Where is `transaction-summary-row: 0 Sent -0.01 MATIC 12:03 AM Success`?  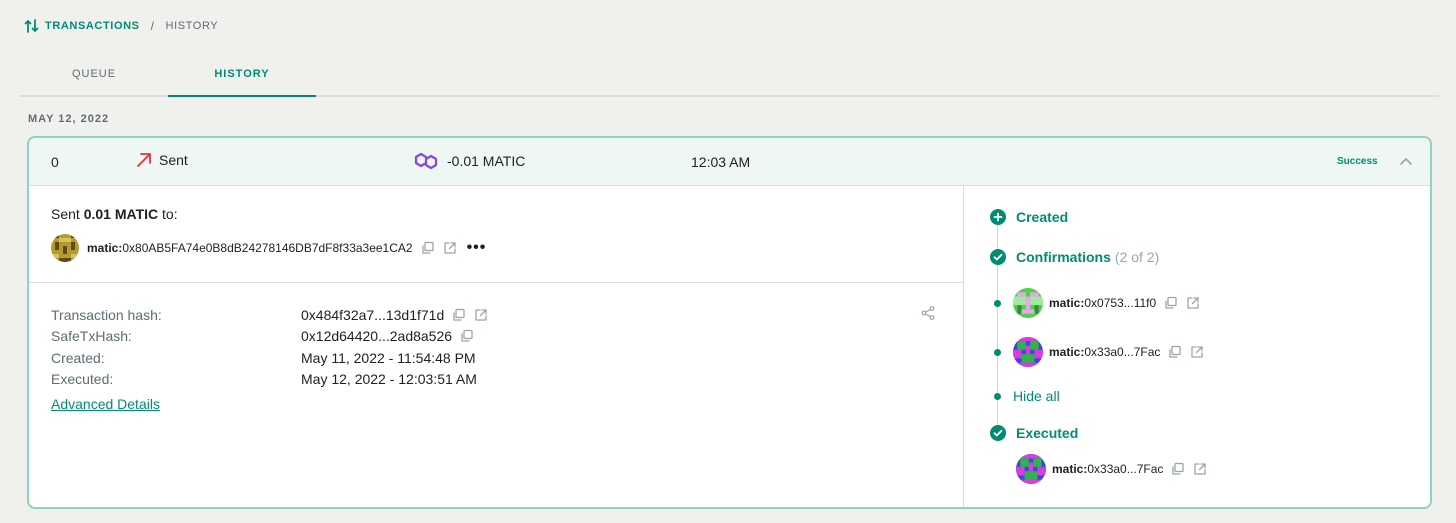 transaction-summary-row: 0 Sent -0.01 MATIC 12:03 AM Success is located at coordinates (729, 162).